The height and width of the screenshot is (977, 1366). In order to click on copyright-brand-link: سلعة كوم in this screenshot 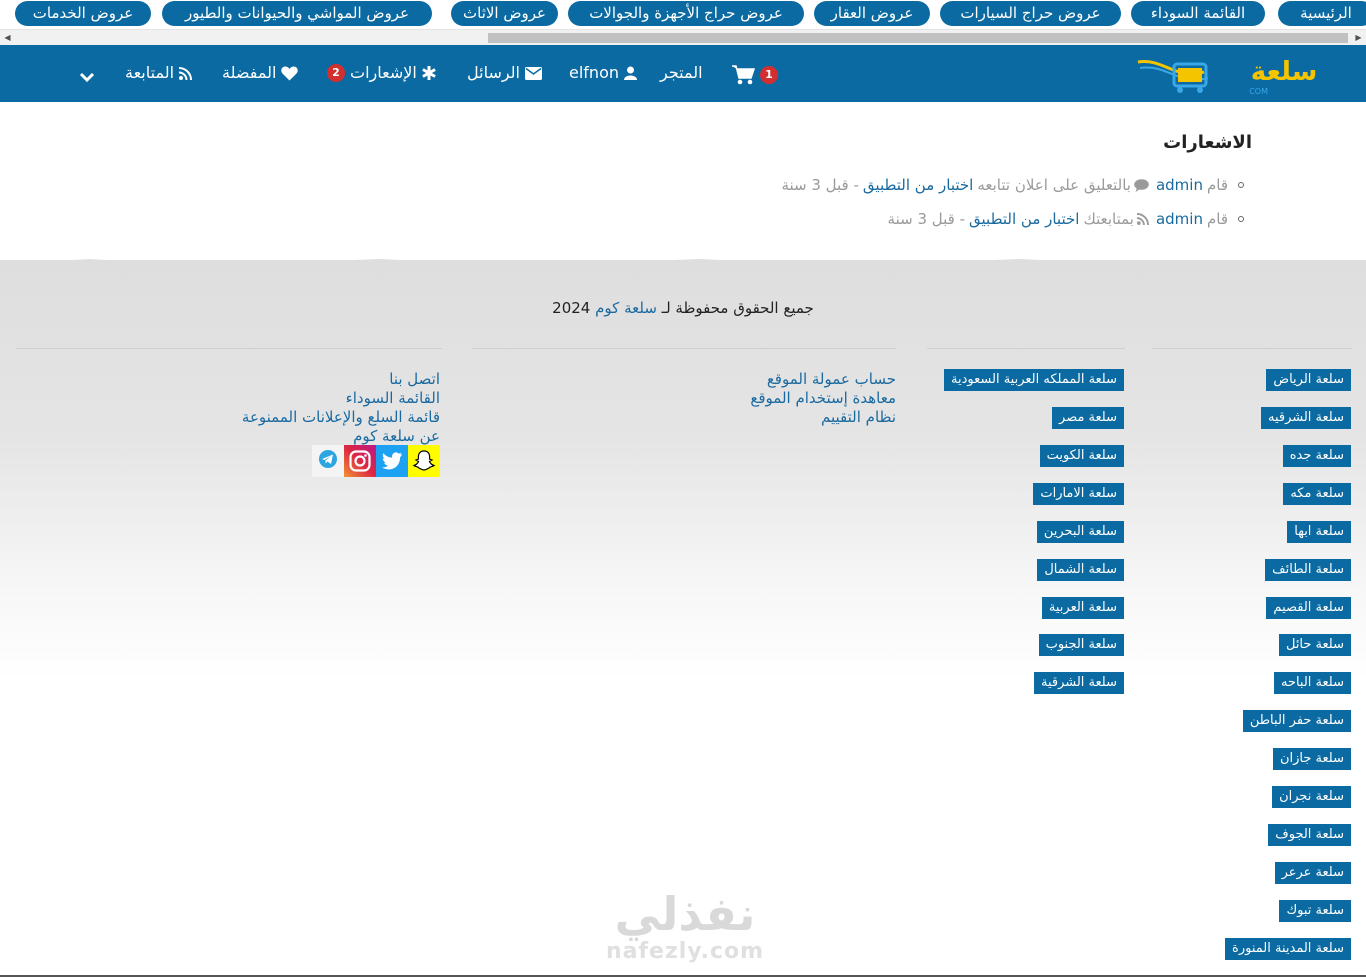, I will do `click(626, 308)`.